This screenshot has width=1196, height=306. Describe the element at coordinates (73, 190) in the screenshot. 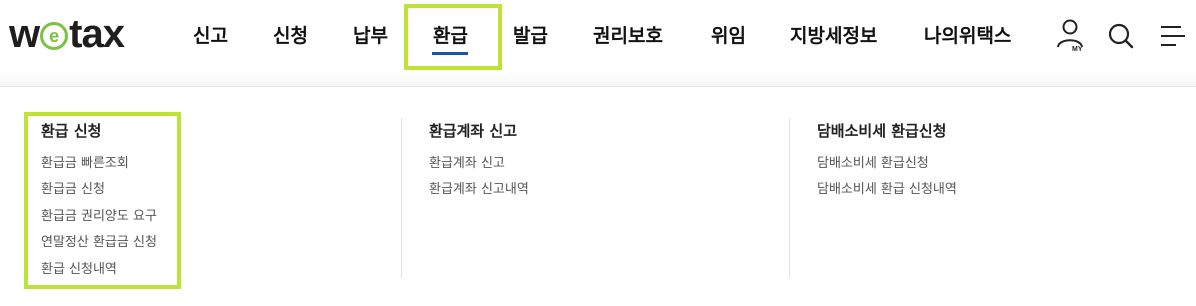

I see `link-refund-apply: 환급금 신청` at that location.